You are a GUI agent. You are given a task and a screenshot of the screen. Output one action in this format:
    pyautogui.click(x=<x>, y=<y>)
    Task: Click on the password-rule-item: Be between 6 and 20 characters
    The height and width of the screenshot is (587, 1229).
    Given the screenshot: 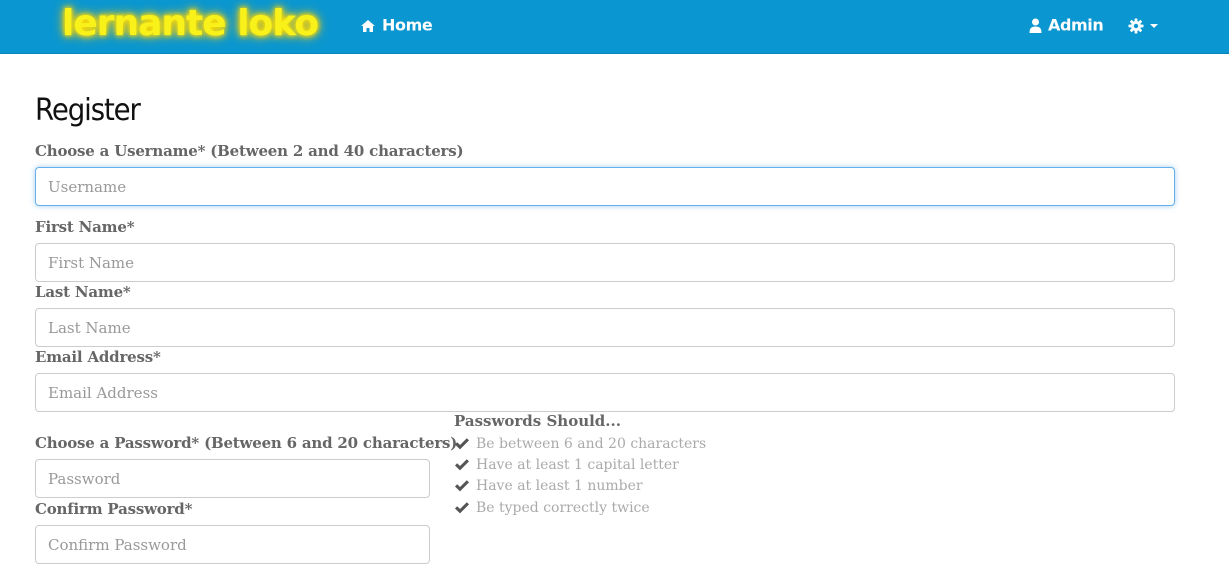 What is the action you would take?
    pyautogui.click(x=580, y=444)
    